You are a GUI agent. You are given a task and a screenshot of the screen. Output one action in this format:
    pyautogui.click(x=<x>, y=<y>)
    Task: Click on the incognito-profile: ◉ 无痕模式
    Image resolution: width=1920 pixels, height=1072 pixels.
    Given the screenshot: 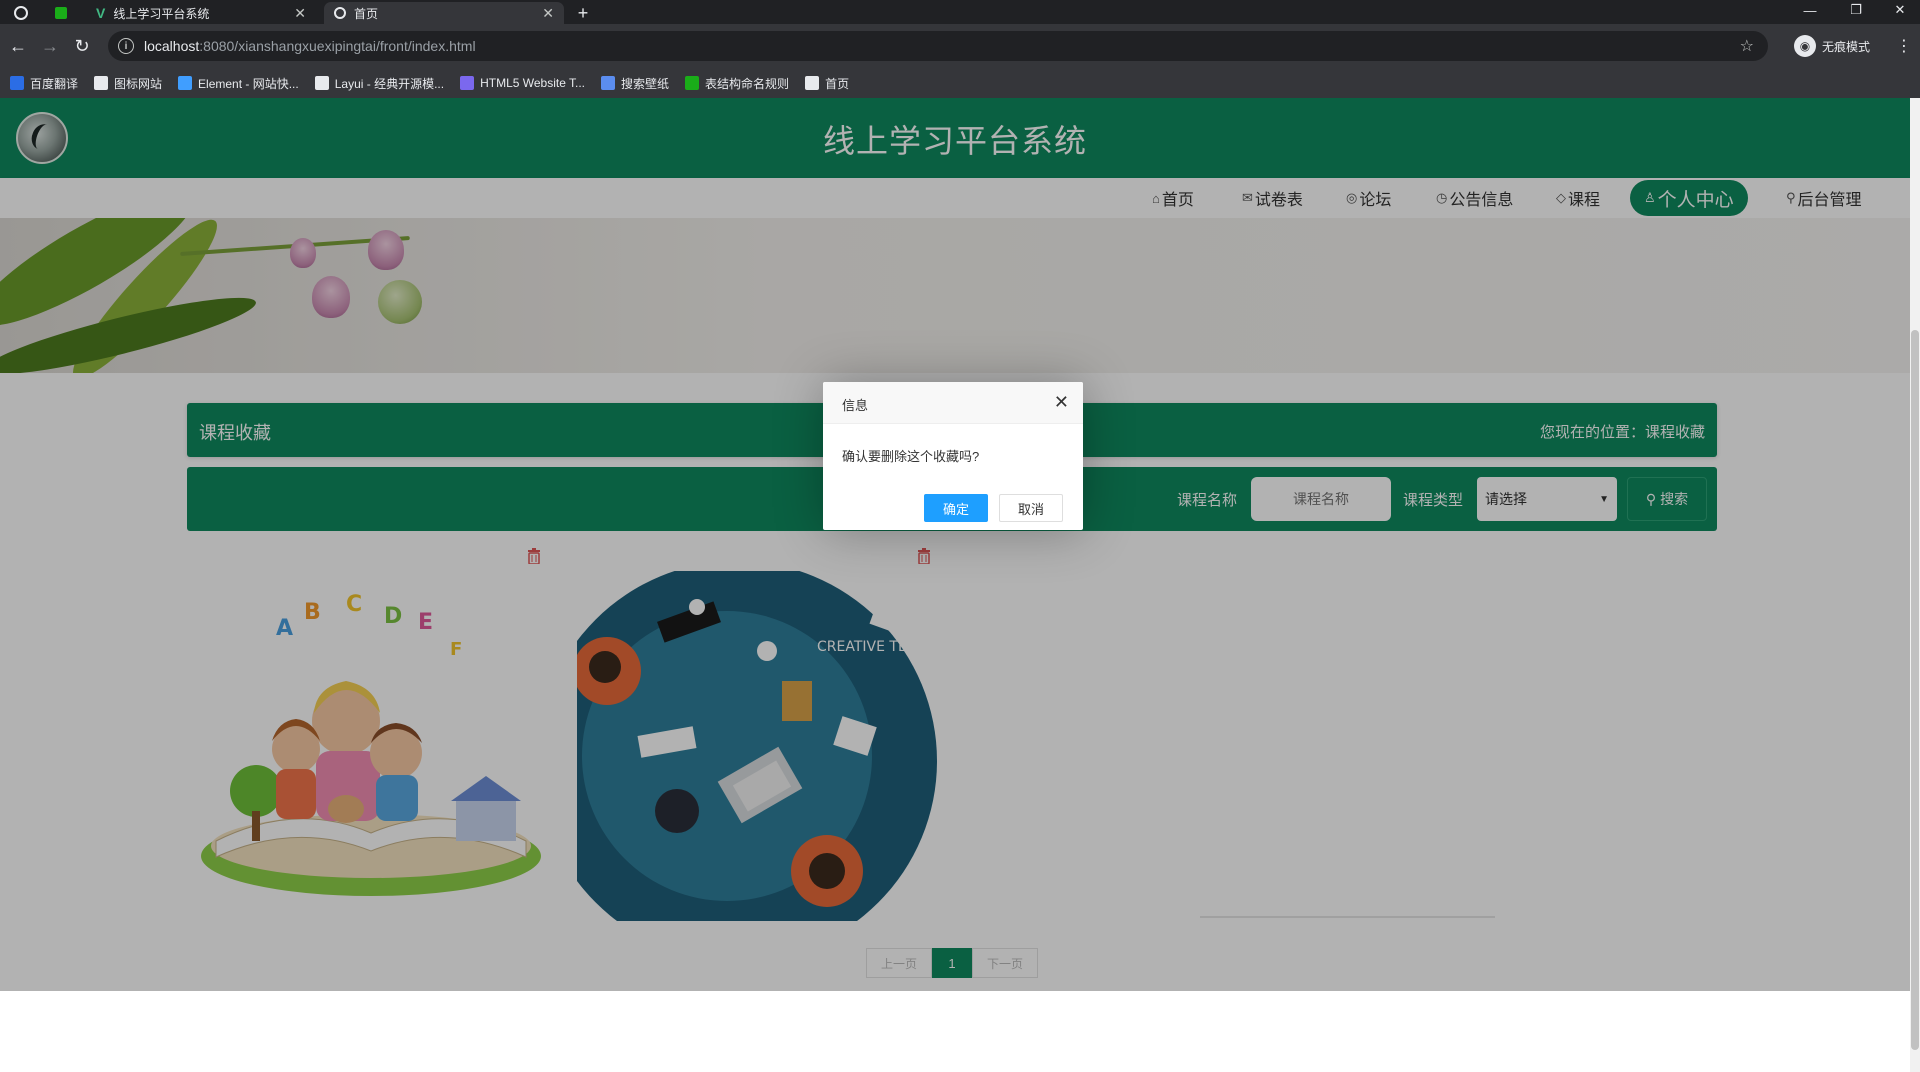 What is the action you would take?
    pyautogui.click(x=1832, y=46)
    